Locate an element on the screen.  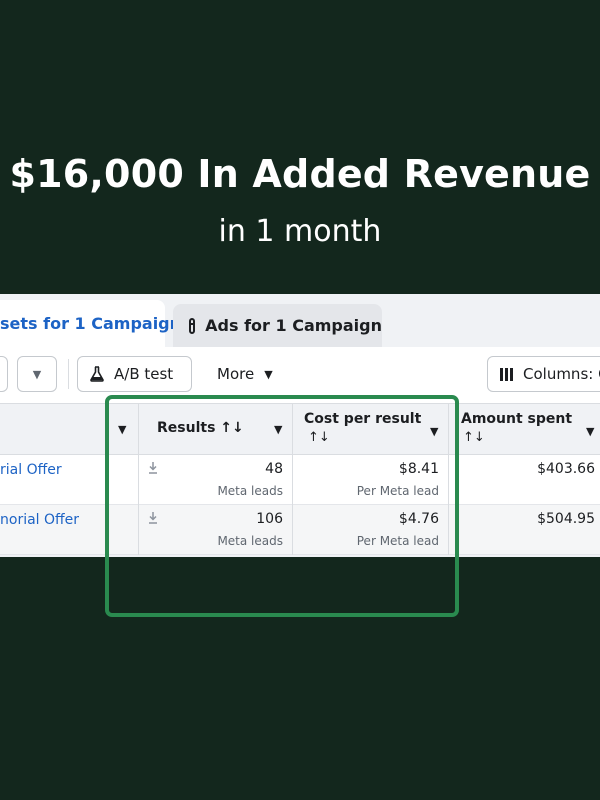
sort-icon: ↑↓ is located at coordinates (474, 437).